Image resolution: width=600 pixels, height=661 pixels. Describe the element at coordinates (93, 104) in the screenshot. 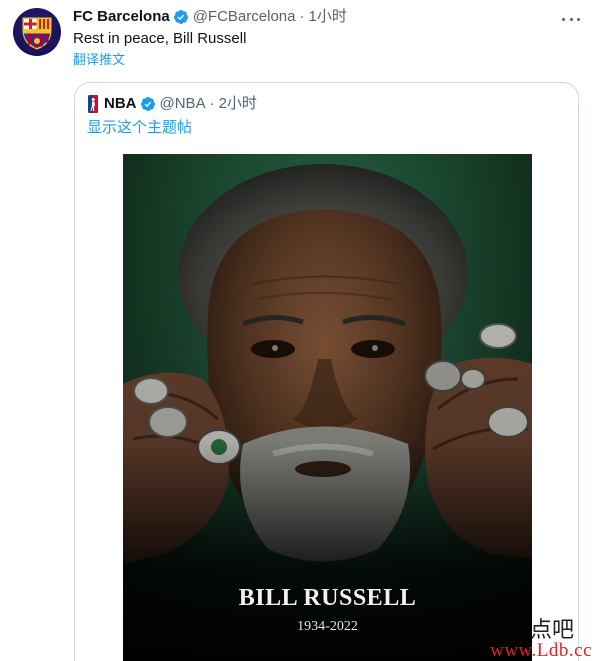

I see `nba-logo-icon` at that location.